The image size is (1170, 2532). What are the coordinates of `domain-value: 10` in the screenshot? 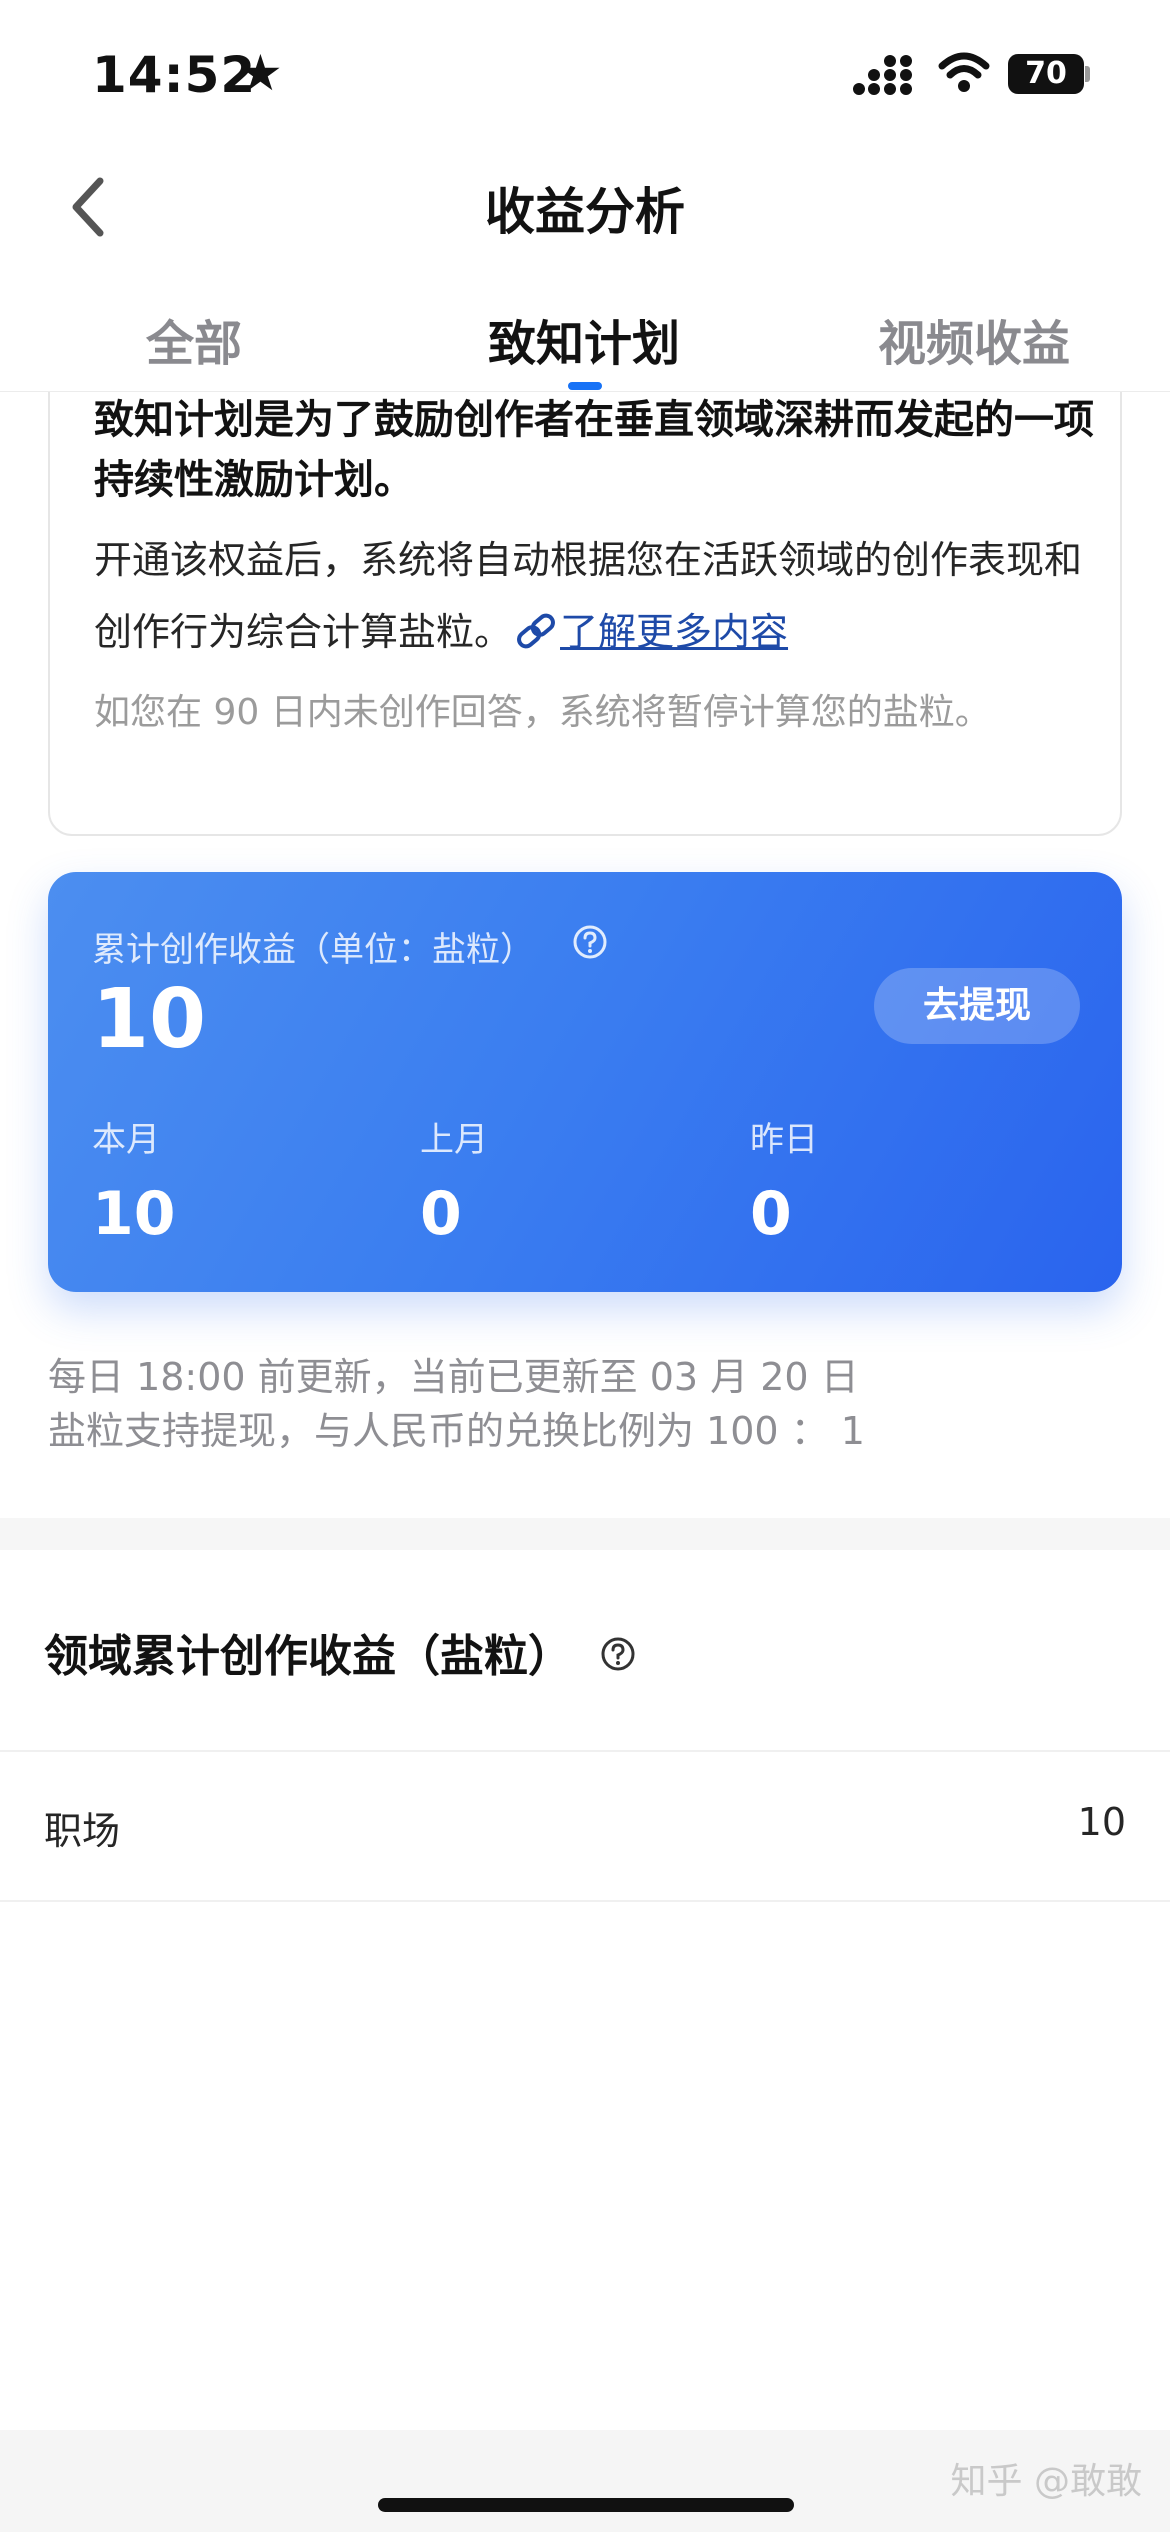 It's located at (1101, 1822).